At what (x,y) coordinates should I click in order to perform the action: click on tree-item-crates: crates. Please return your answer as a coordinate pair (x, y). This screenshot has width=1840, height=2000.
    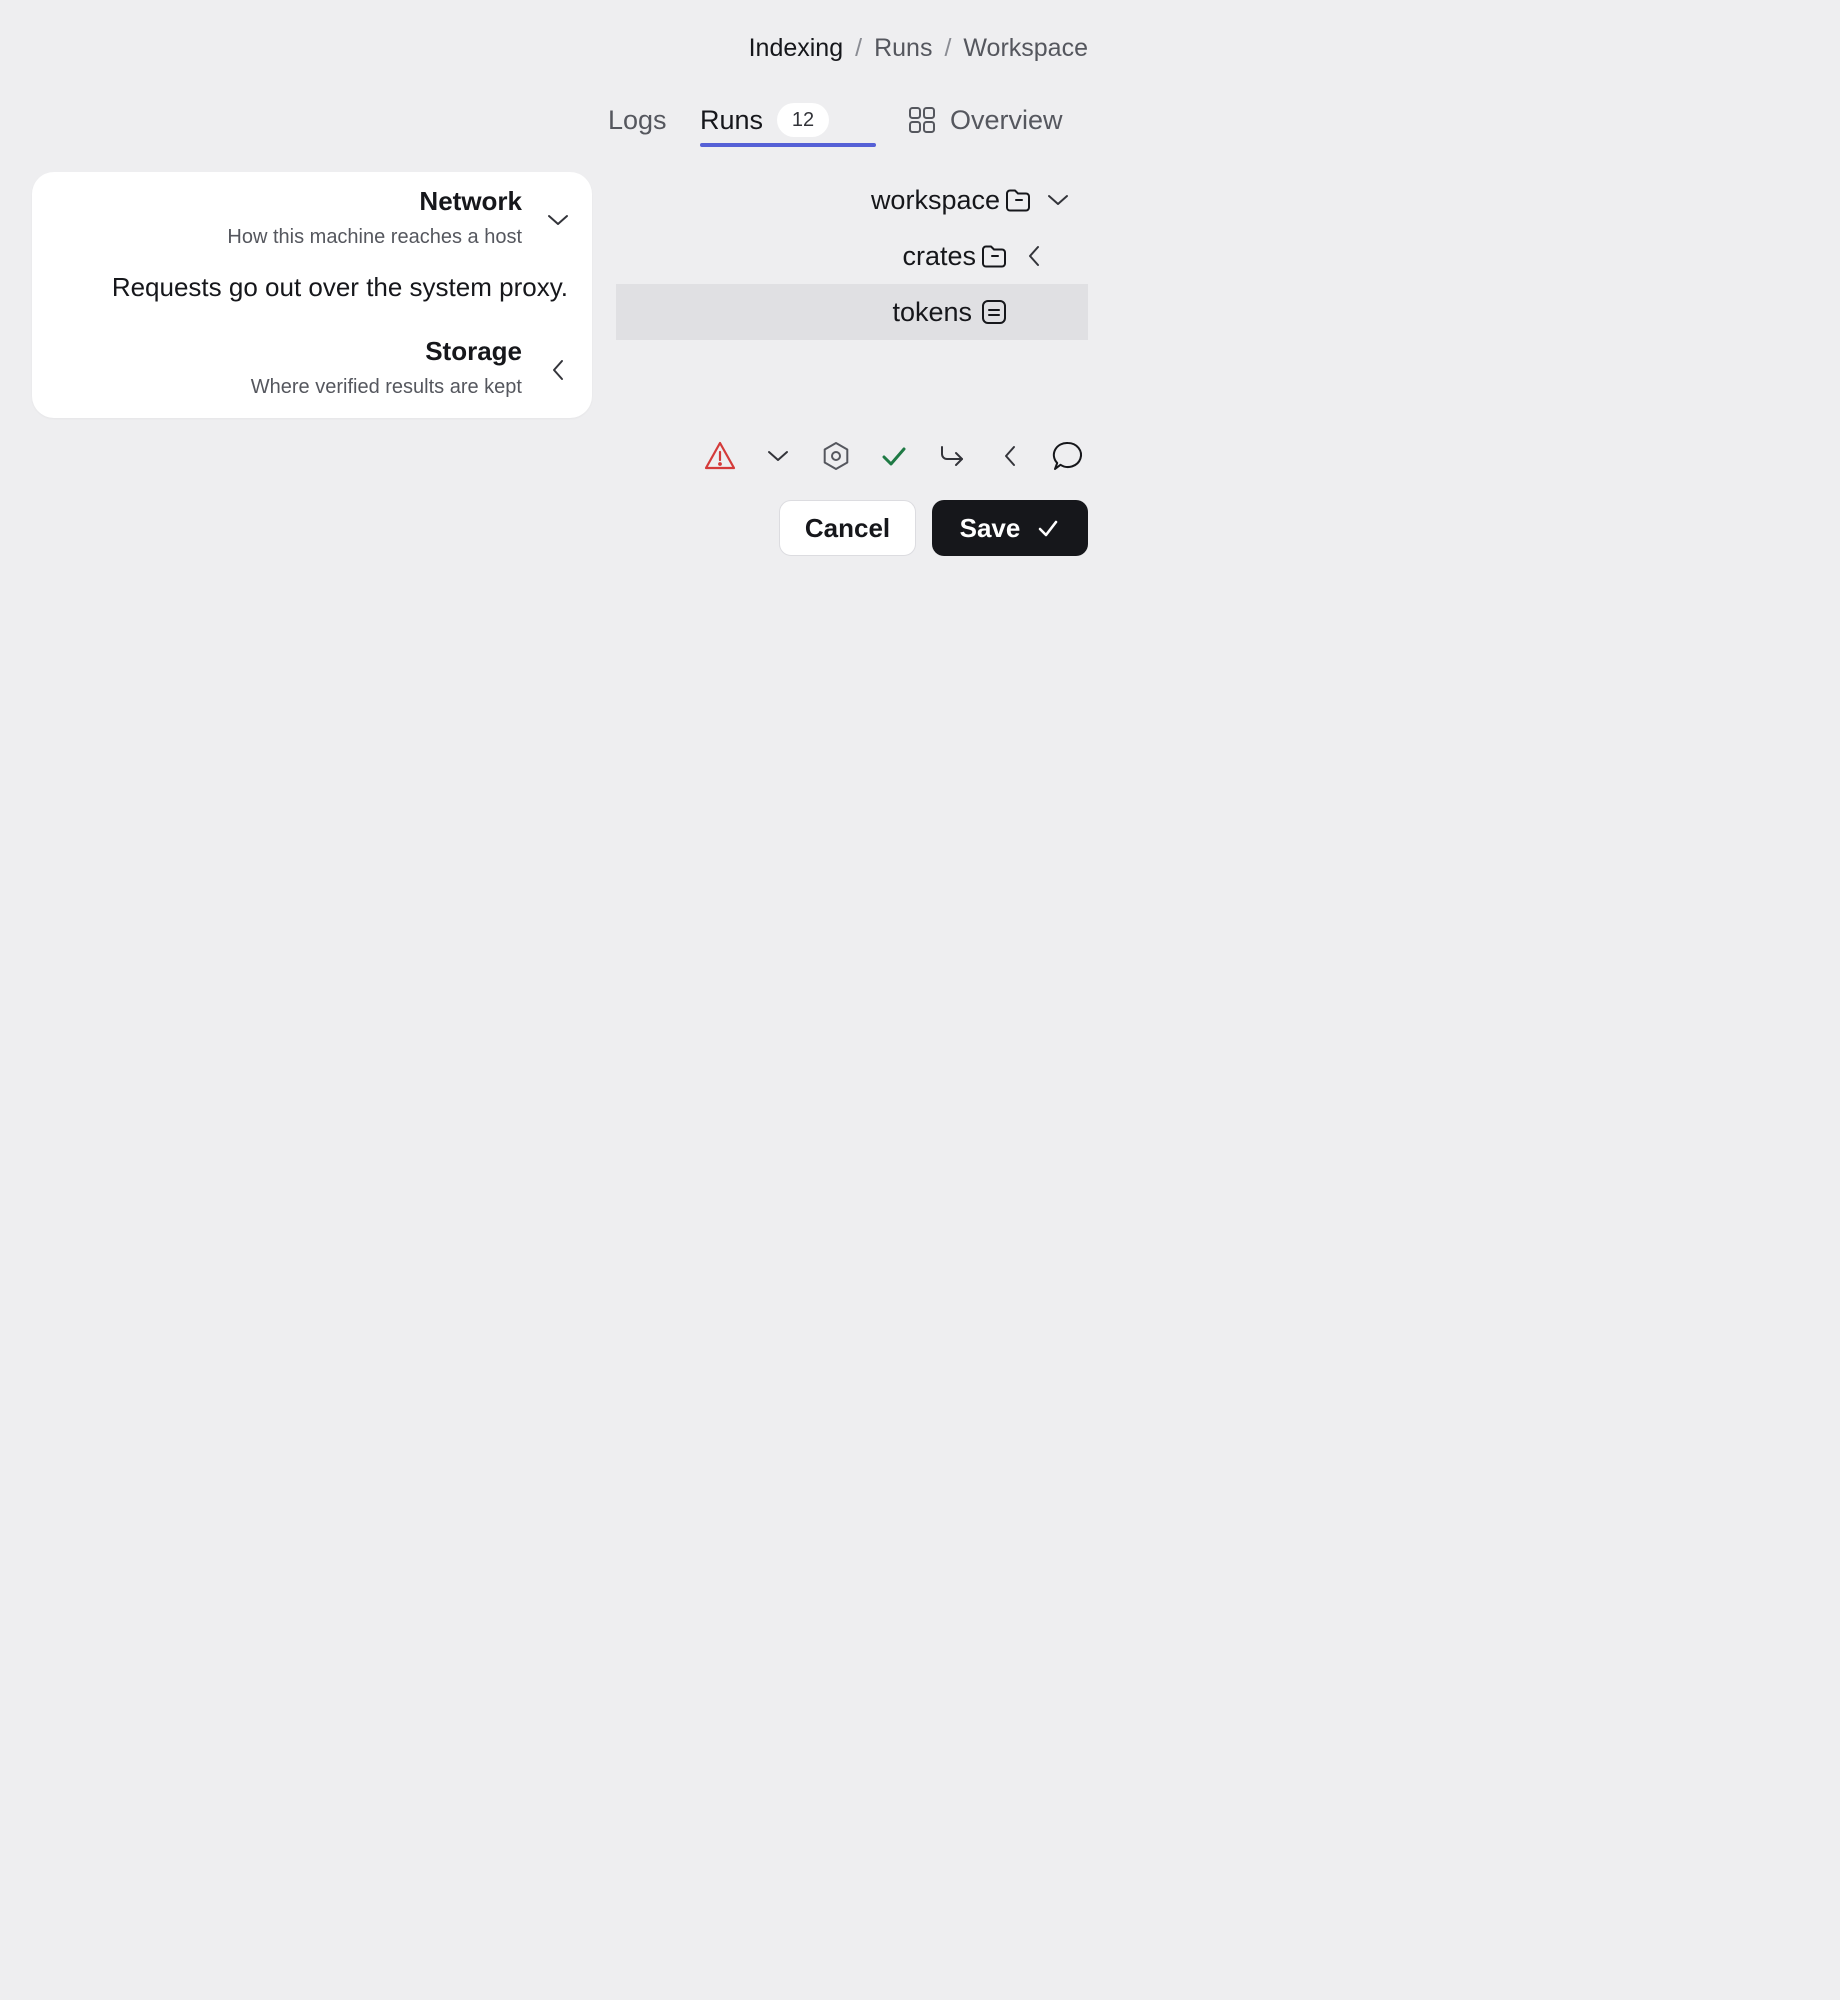
    Looking at the image, I should click on (852, 256).